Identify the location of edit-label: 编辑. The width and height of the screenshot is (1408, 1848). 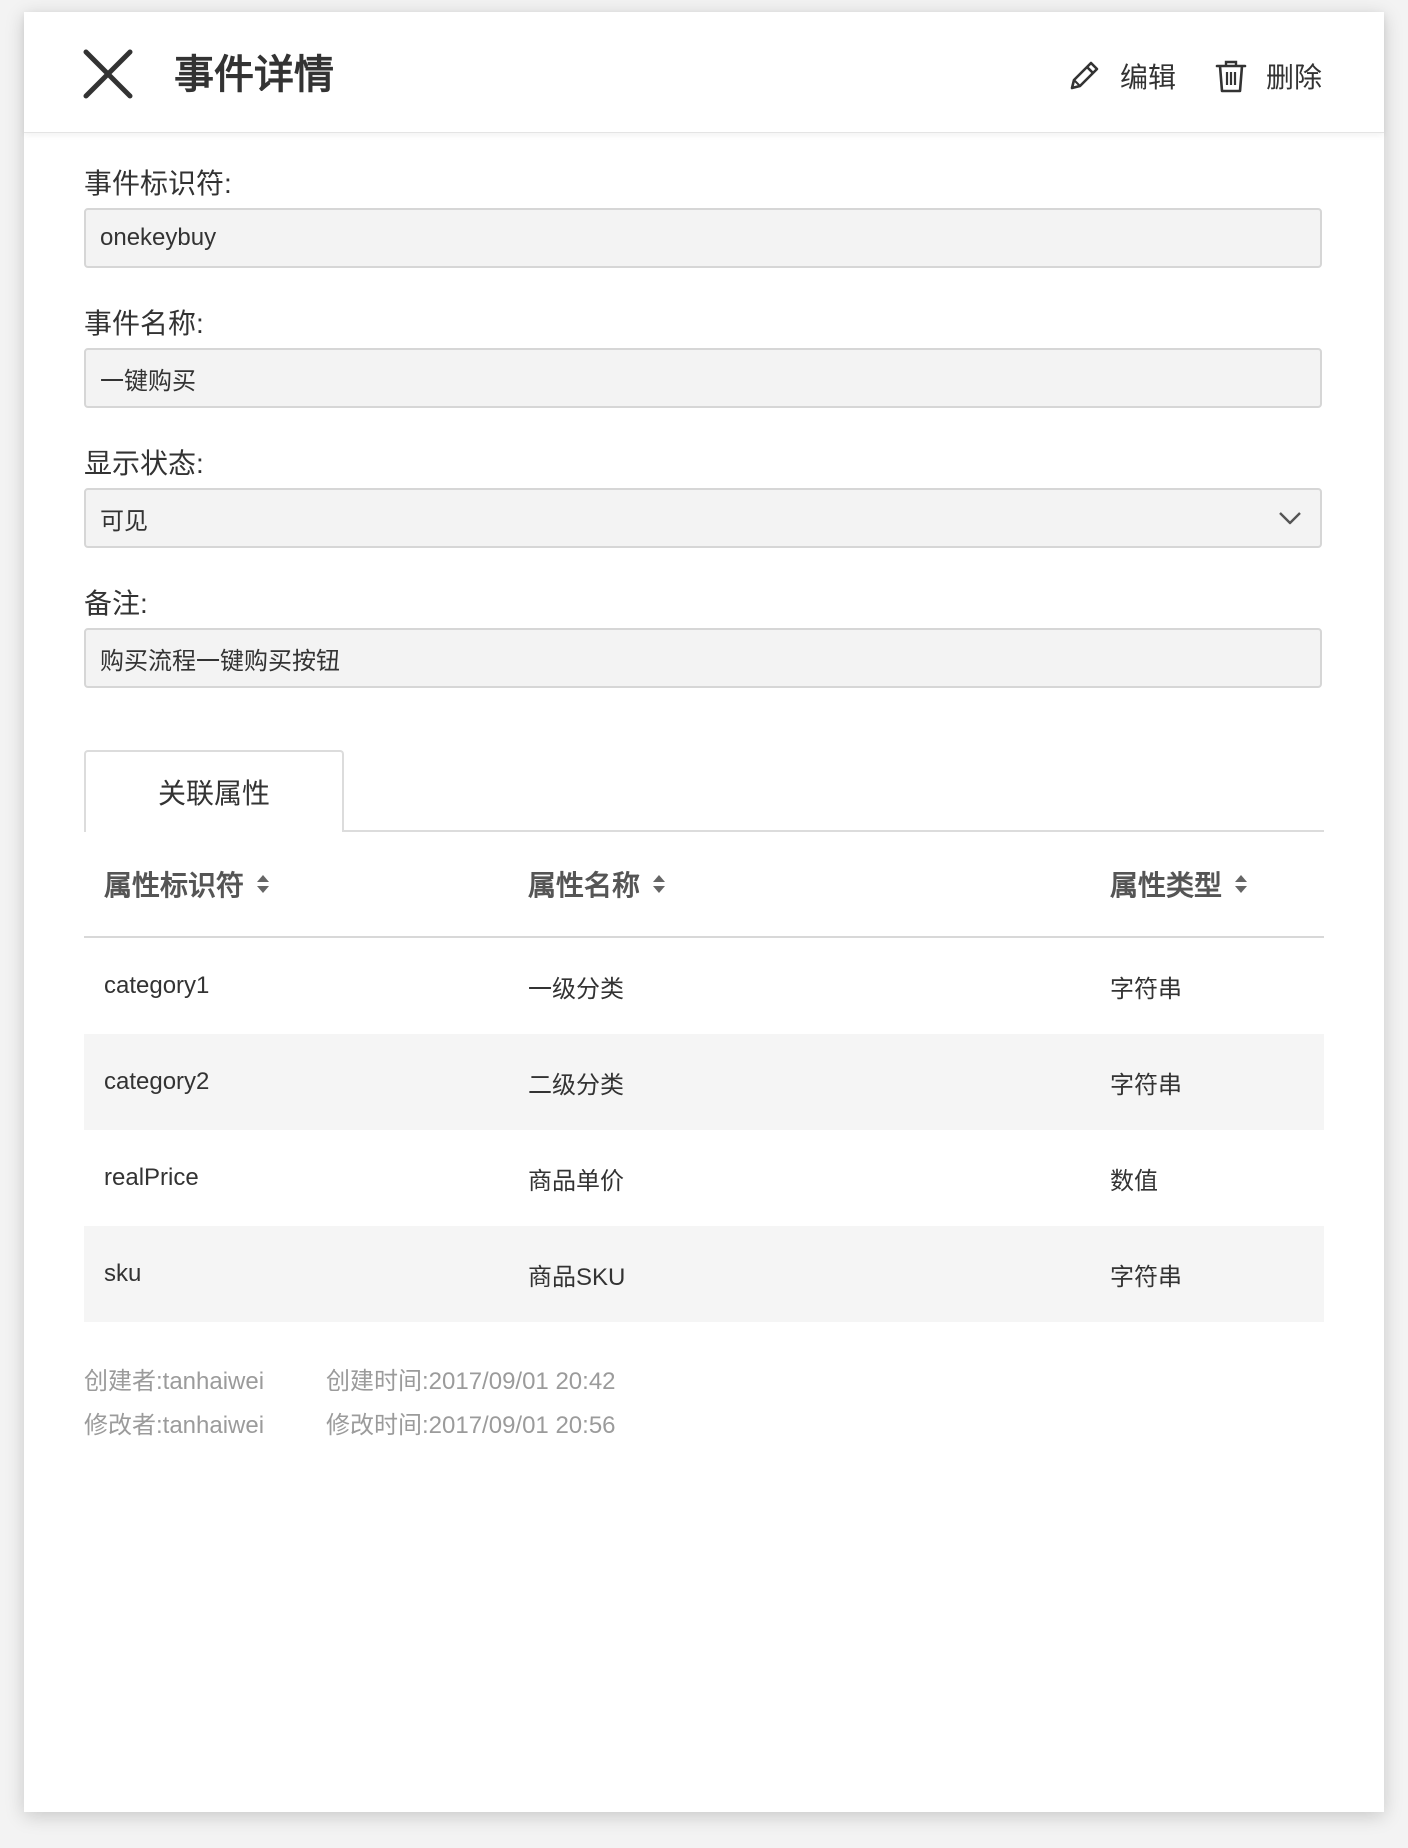
(1148, 77).